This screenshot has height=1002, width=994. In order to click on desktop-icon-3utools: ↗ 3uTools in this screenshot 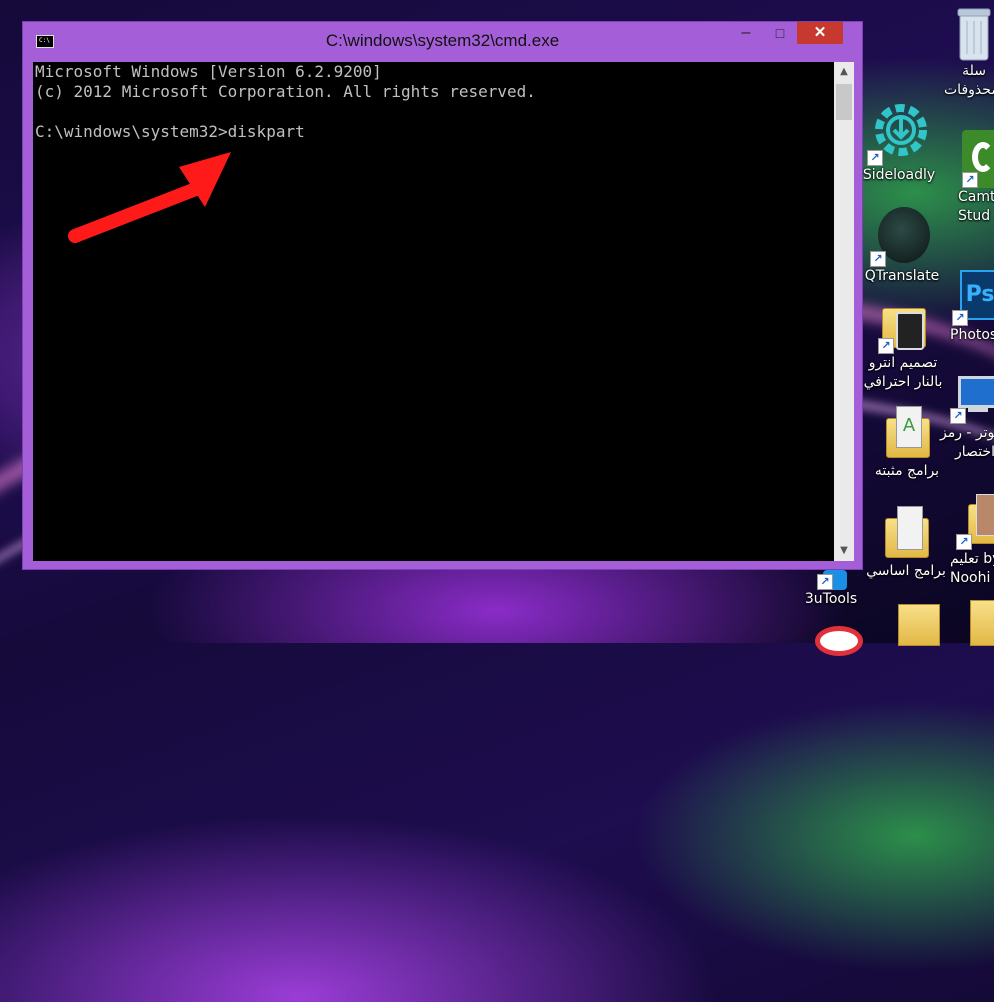, I will do `click(831, 588)`.